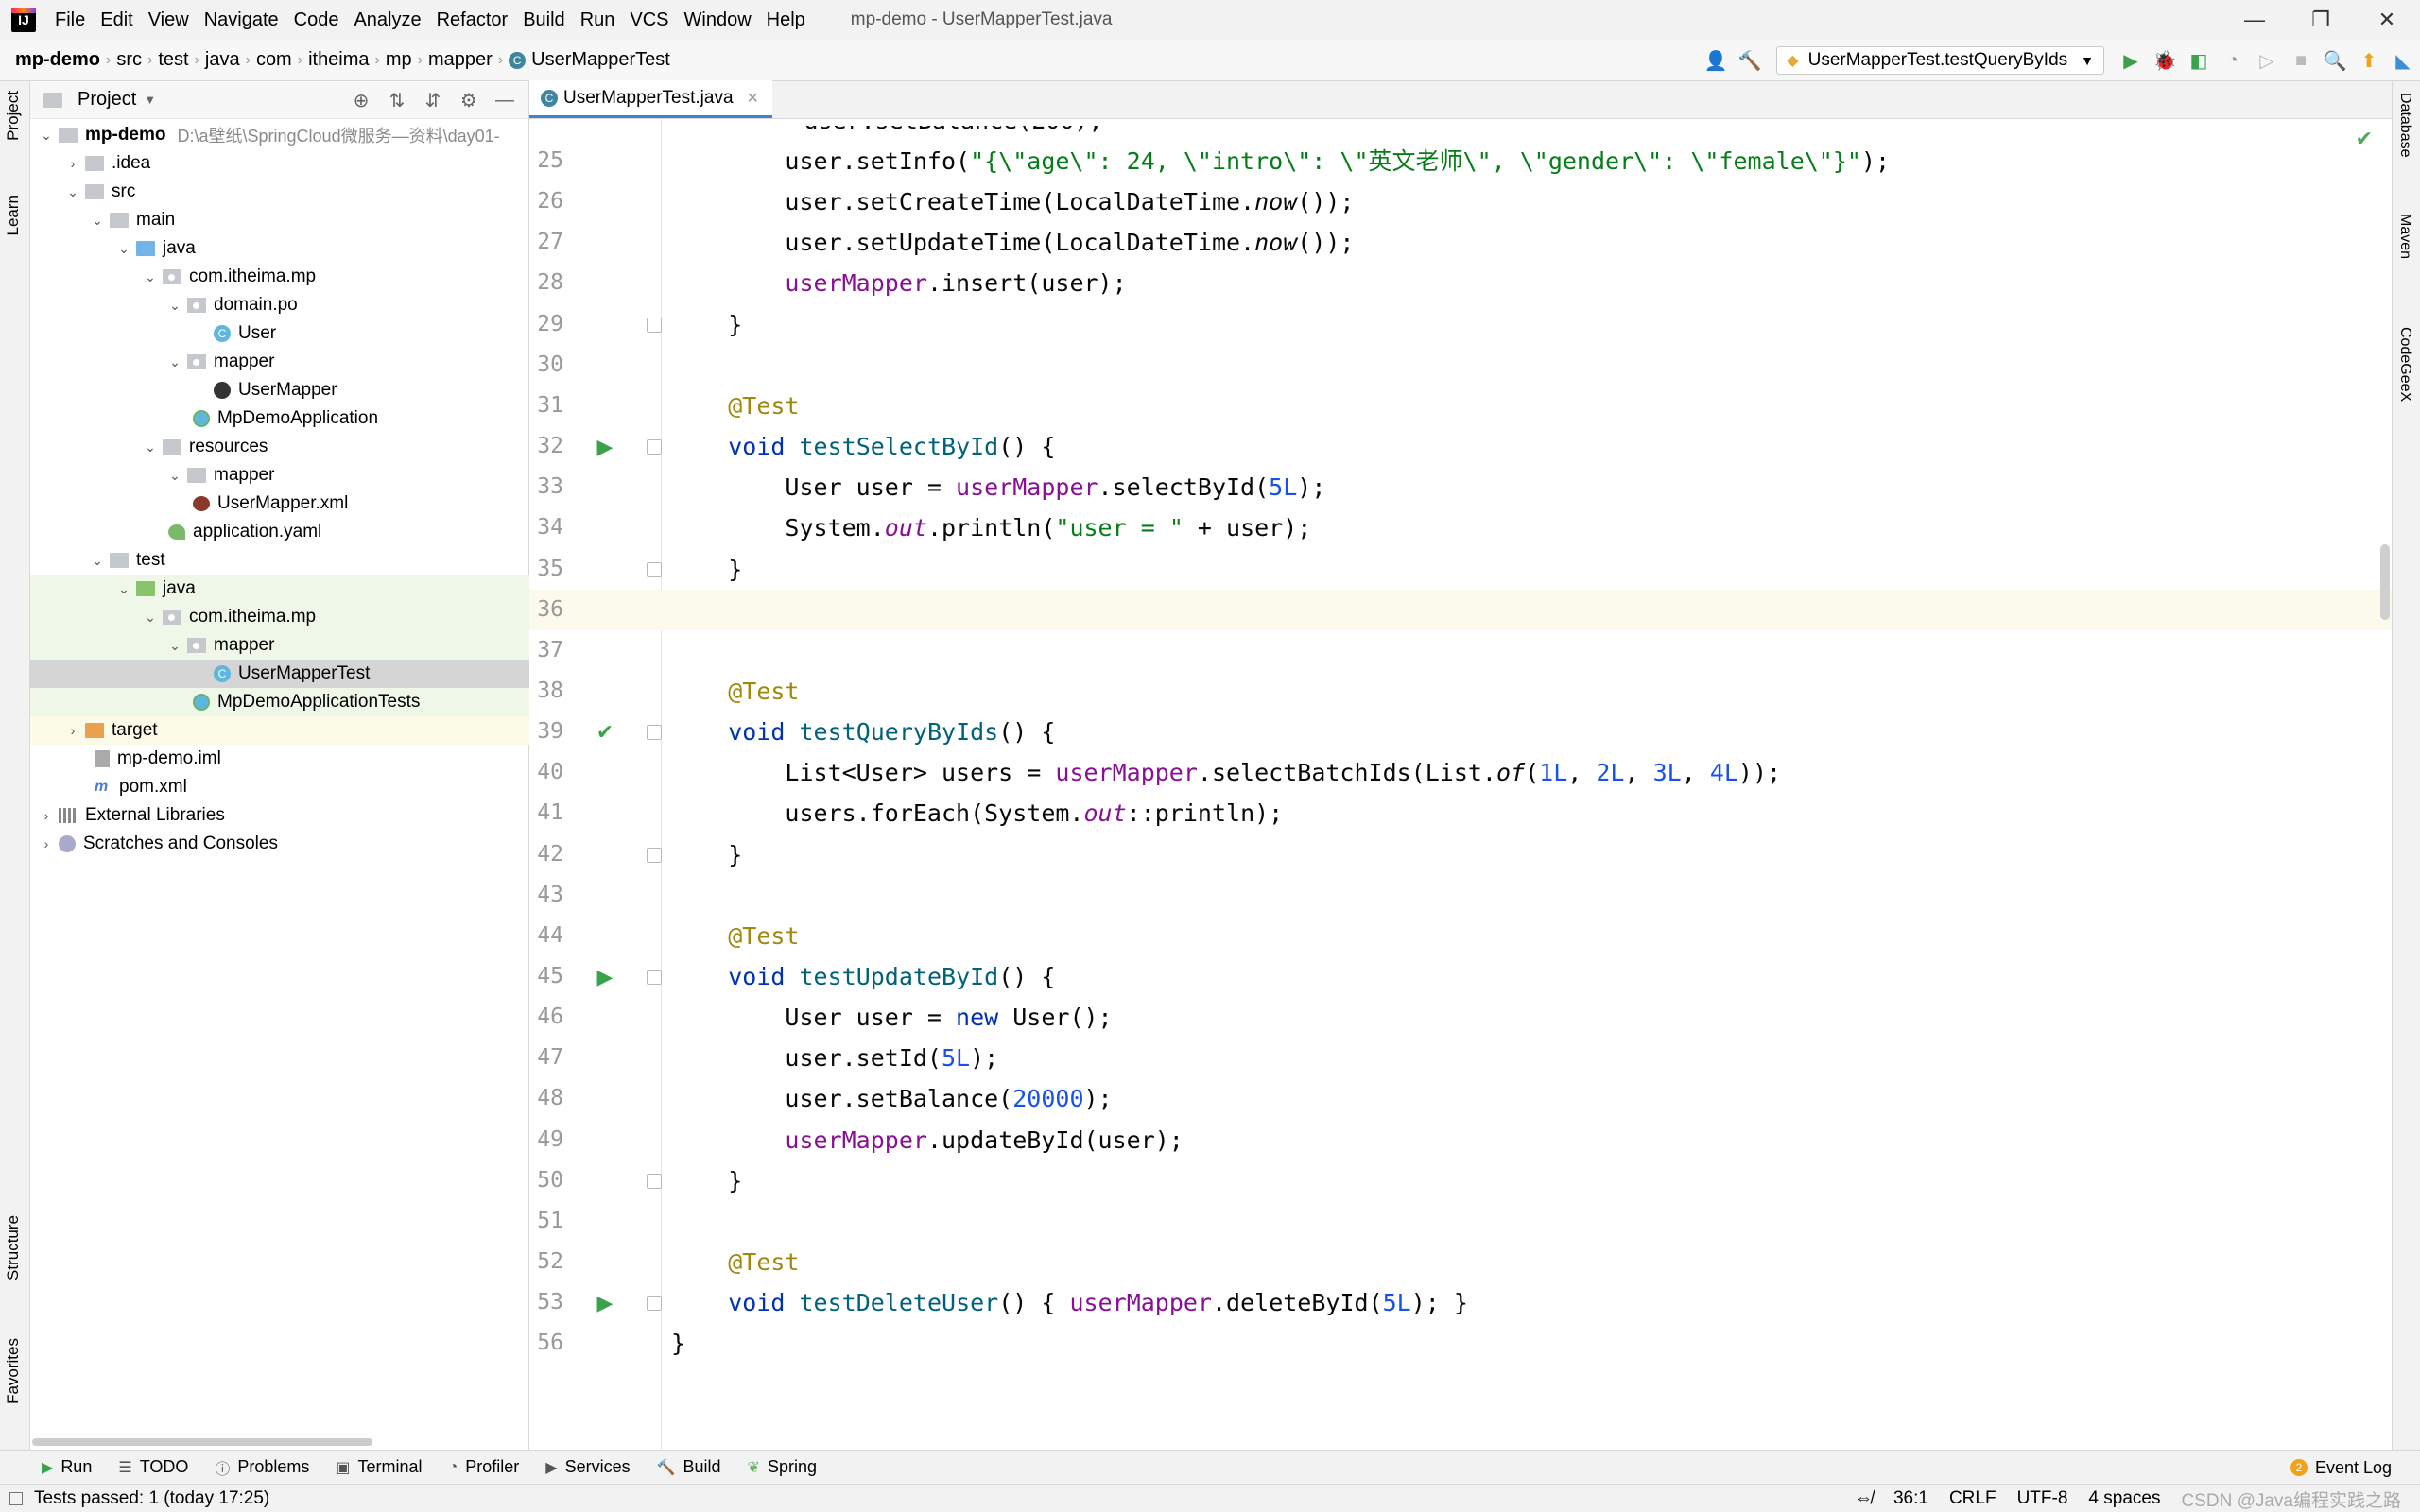 The width and height of the screenshot is (2420, 1512). Describe the element at coordinates (718, 20) in the screenshot. I see `menu-window: Window` at that location.